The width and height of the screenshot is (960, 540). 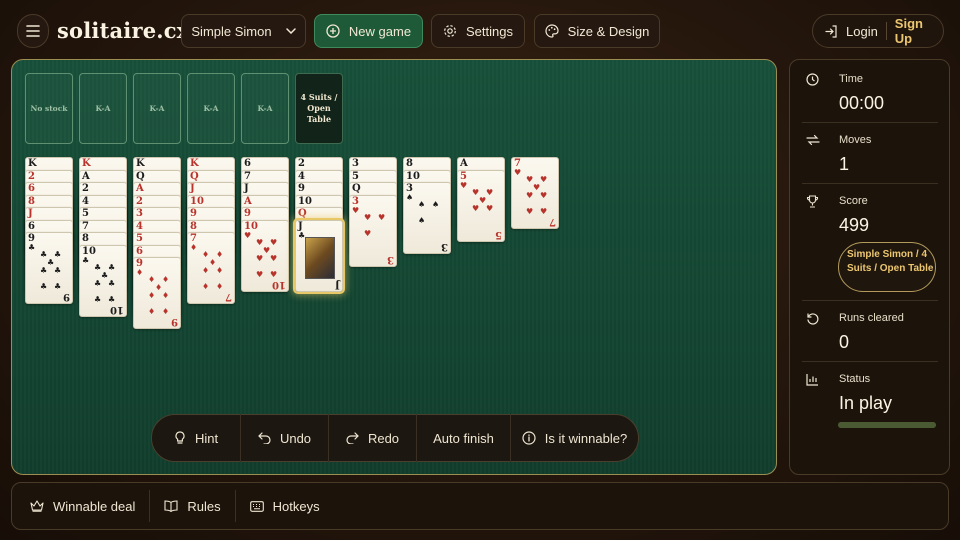 What do you see at coordinates (535, 193) in the screenshot?
I see `tableau-card: 7 ♥ 7 ♥ ♥ ♥ ♥ ♥ ♥ ♥` at bounding box center [535, 193].